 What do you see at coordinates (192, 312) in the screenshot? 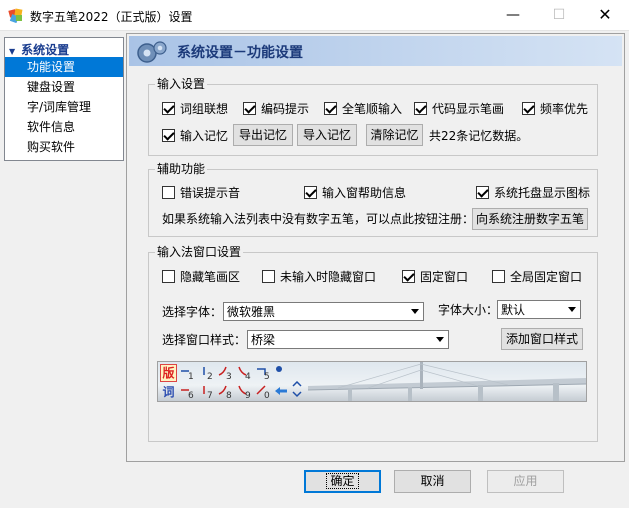
I see `font-label: 选择字体：` at bounding box center [192, 312].